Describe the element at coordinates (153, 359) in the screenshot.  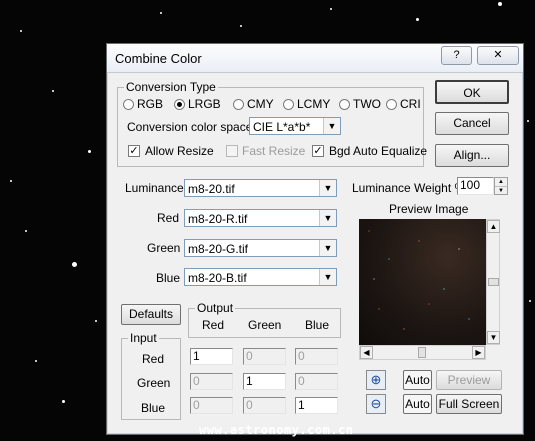
I see `input-row-red-label: Red` at that location.